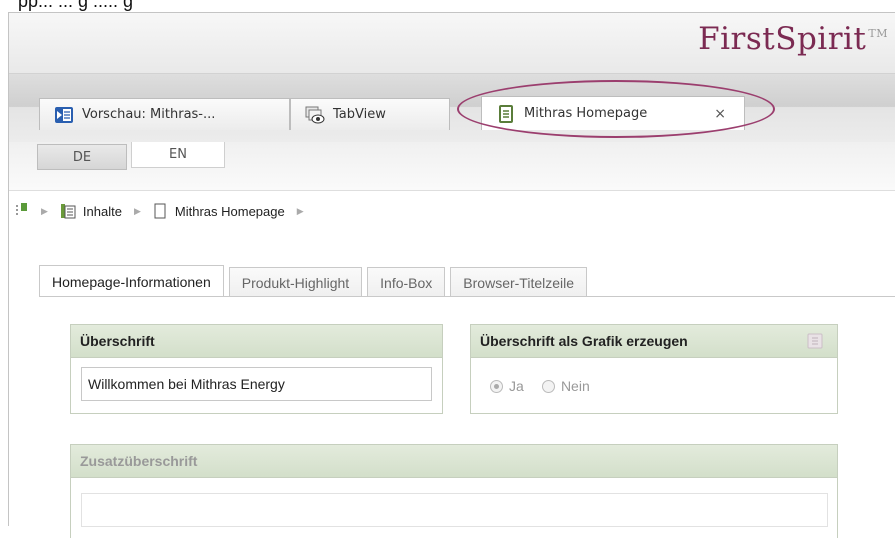  I want to click on field-label: Zusatzüberschrift, so click(454, 461).